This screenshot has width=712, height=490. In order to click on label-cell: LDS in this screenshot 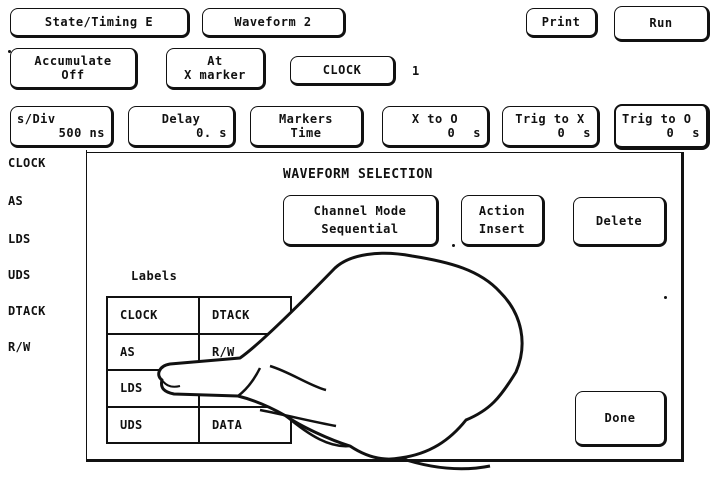, I will do `click(153, 388)`.